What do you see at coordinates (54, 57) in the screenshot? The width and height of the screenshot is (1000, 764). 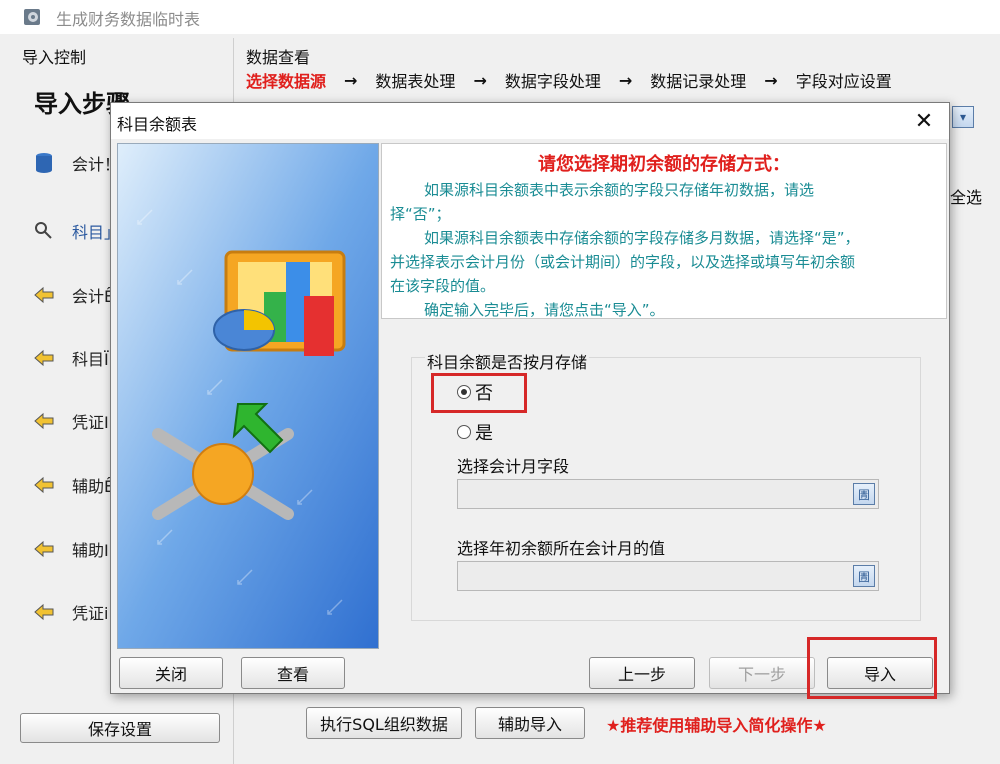 I see `import-control-header: 导入控制` at bounding box center [54, 57].